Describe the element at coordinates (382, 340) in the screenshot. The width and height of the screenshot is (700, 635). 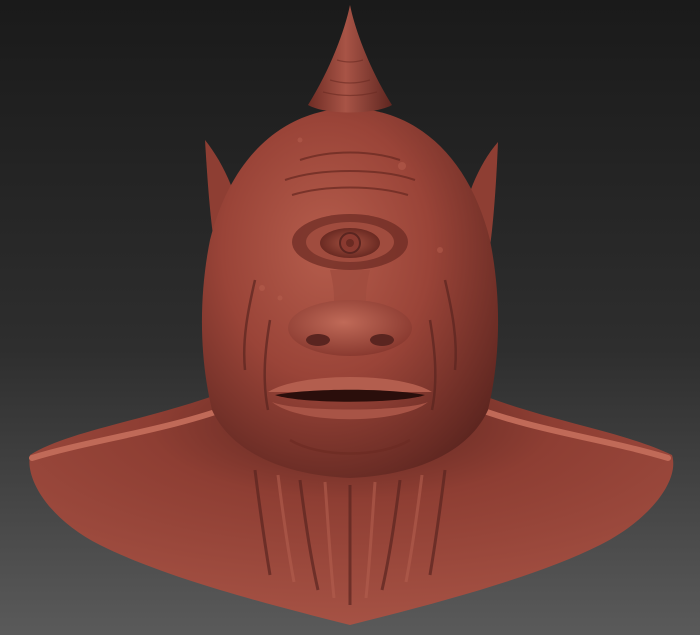
I see `right-nostril` at that location.